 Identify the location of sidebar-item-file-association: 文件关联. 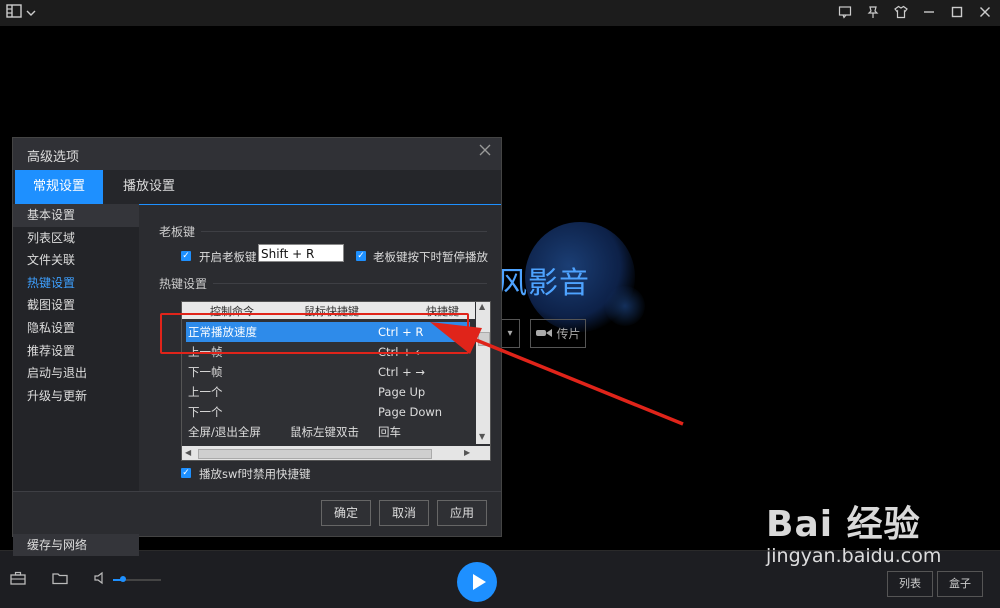
(76, 260).